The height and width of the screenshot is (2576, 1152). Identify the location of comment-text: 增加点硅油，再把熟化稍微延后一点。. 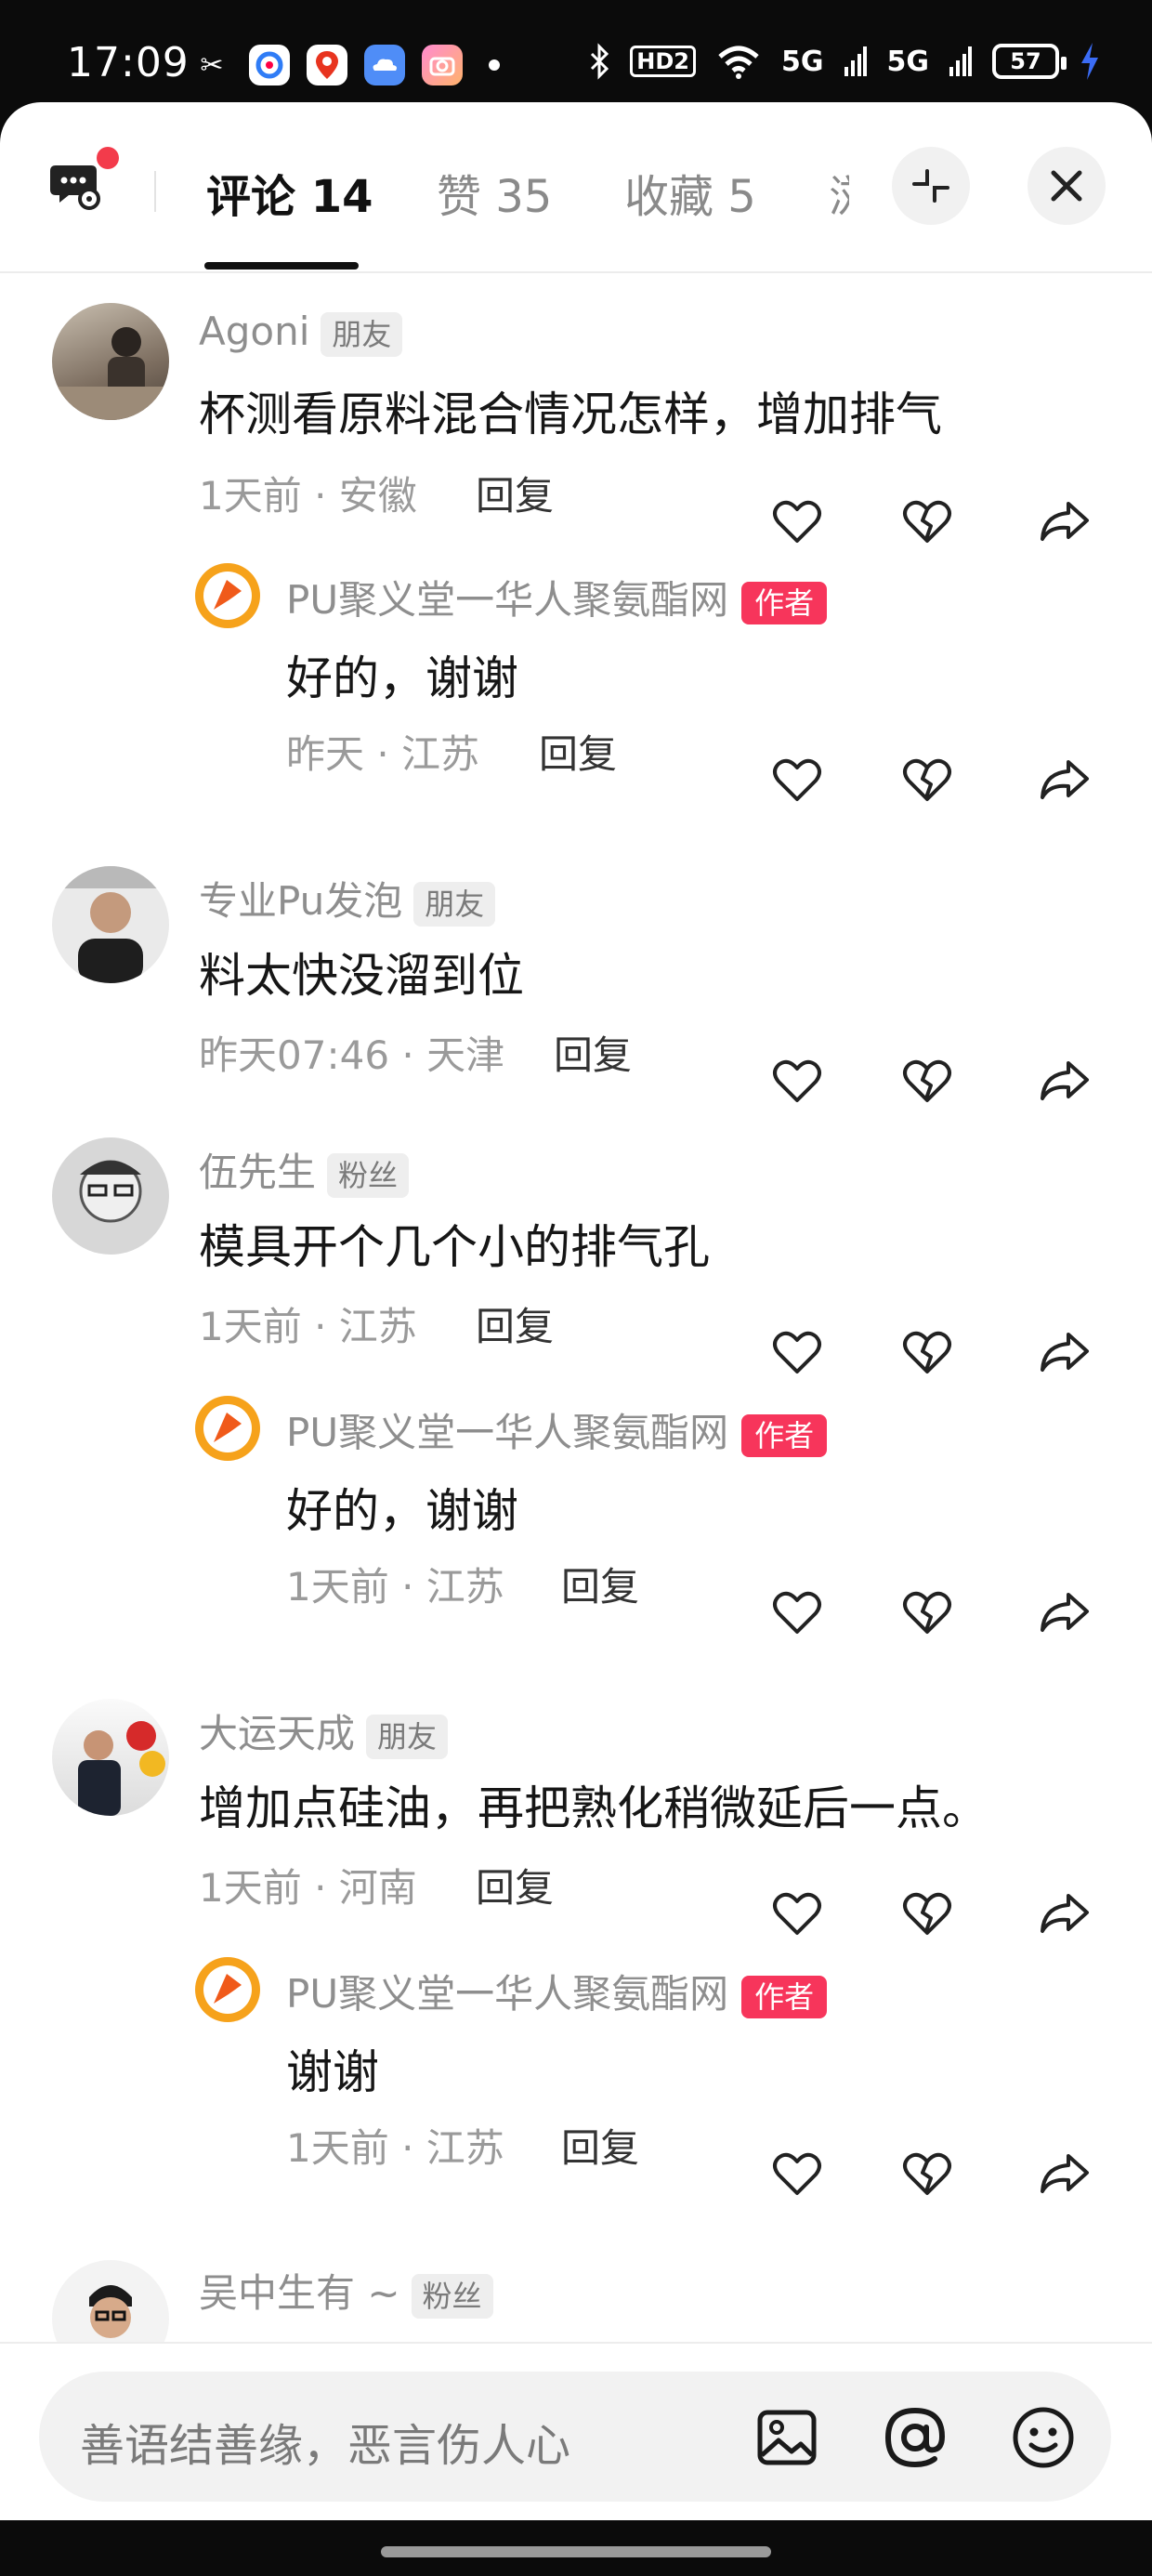
(593, 1804).